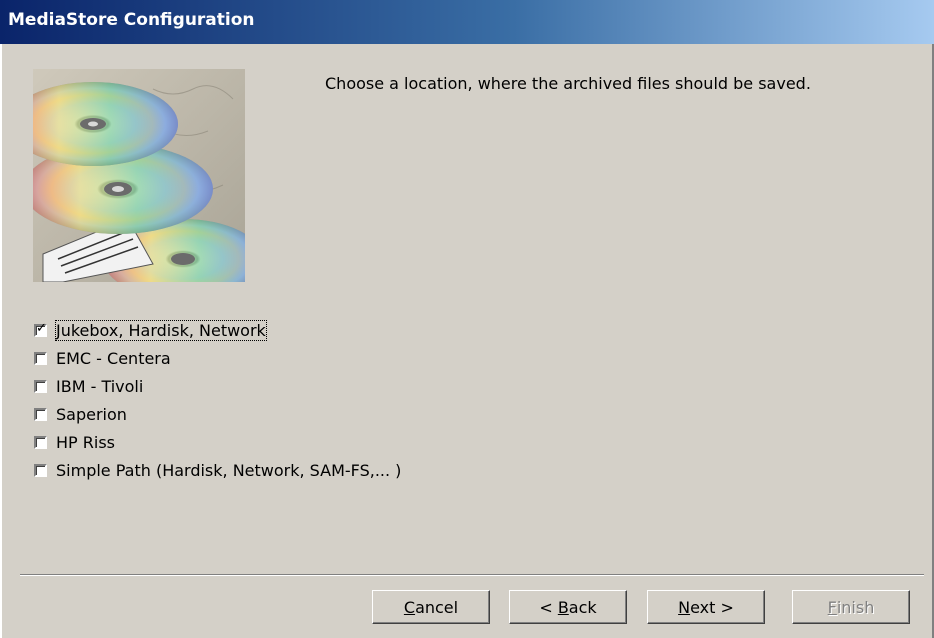 This screenshot has width=934, height=638. I want to click on window-frame-left, so click(1, 341).